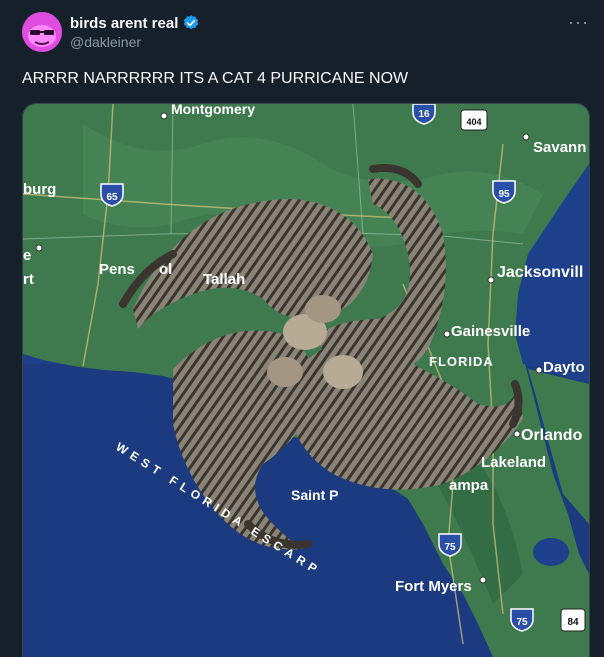 Image resolution: width=604 pixels, height=657 pixels. What do you see at coordinates (513, 462) in the screenshot?
I see `label-lakeland: Lakeland` at bounding box center [513, 462].